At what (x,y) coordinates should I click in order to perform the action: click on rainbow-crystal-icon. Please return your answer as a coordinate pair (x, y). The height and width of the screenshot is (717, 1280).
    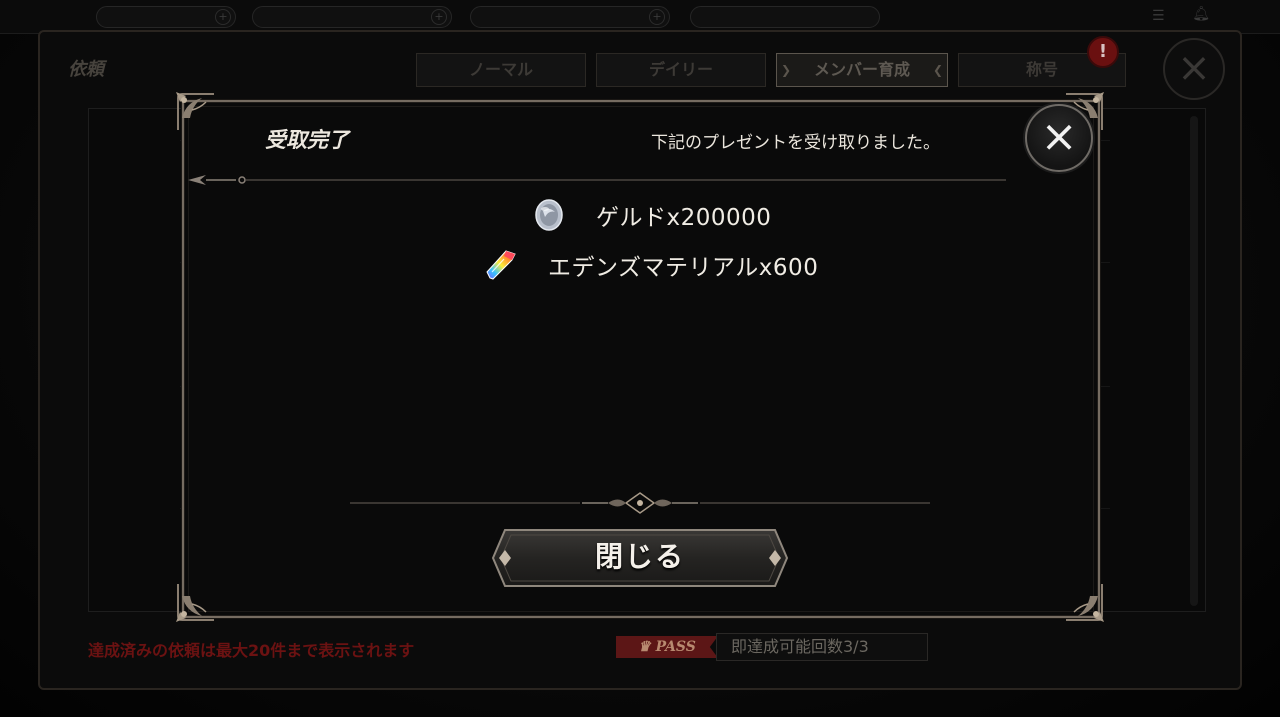
    Looking at the image, I should click on (501, 265).